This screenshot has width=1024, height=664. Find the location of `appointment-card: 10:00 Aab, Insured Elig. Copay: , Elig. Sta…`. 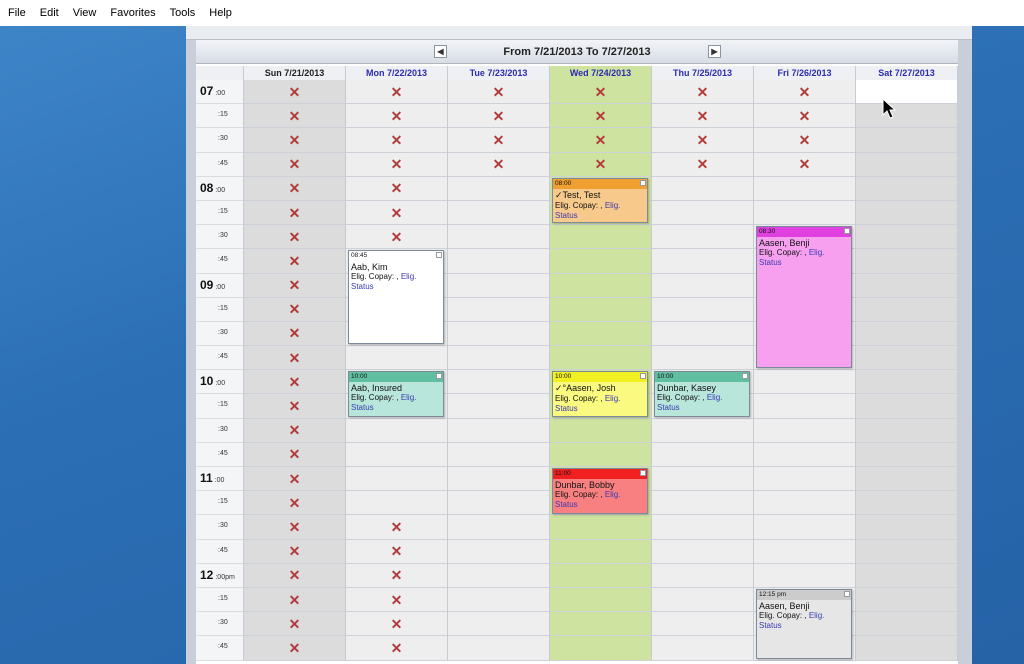

appointment-card: 10:00 Aab, Insured Elig. Copay: , Elig. Sta… is located at coordinates (396, 394).